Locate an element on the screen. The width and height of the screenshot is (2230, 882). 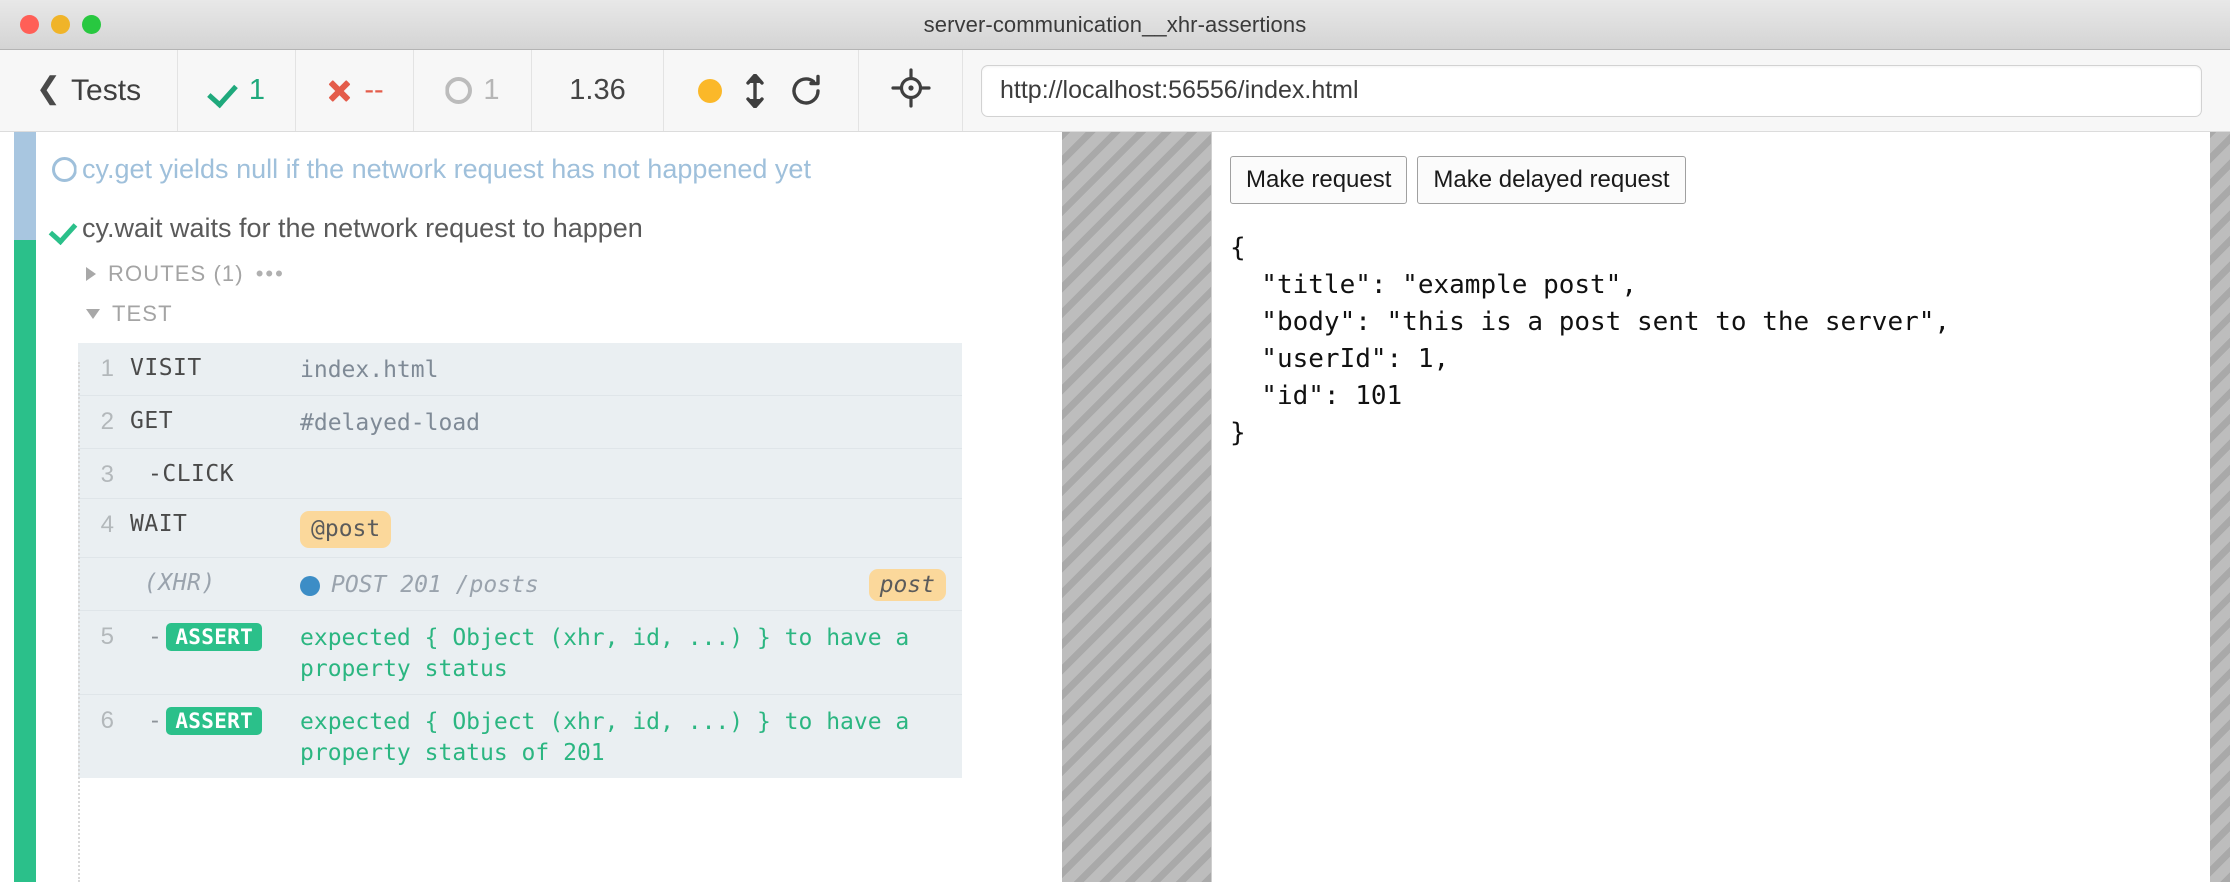
command-message: #delayed-load is located at coordinates (390, 423).